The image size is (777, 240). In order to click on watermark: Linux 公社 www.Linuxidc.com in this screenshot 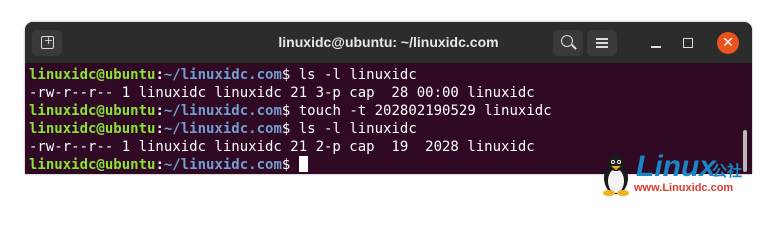, I will do `click(686, 174)`.